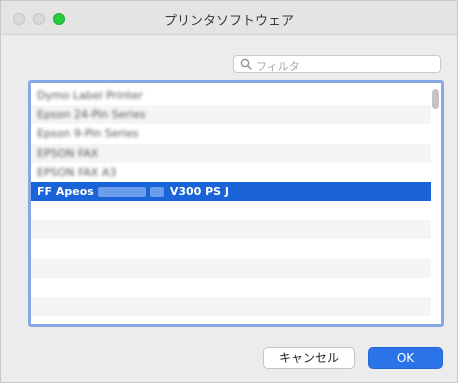 This screenshot has height=383, width=458. What do you see at coordinates (77, 172) in the screenshot?
I see `list-item-label: EPSON FAX A3` at bounding box center [77, 172].